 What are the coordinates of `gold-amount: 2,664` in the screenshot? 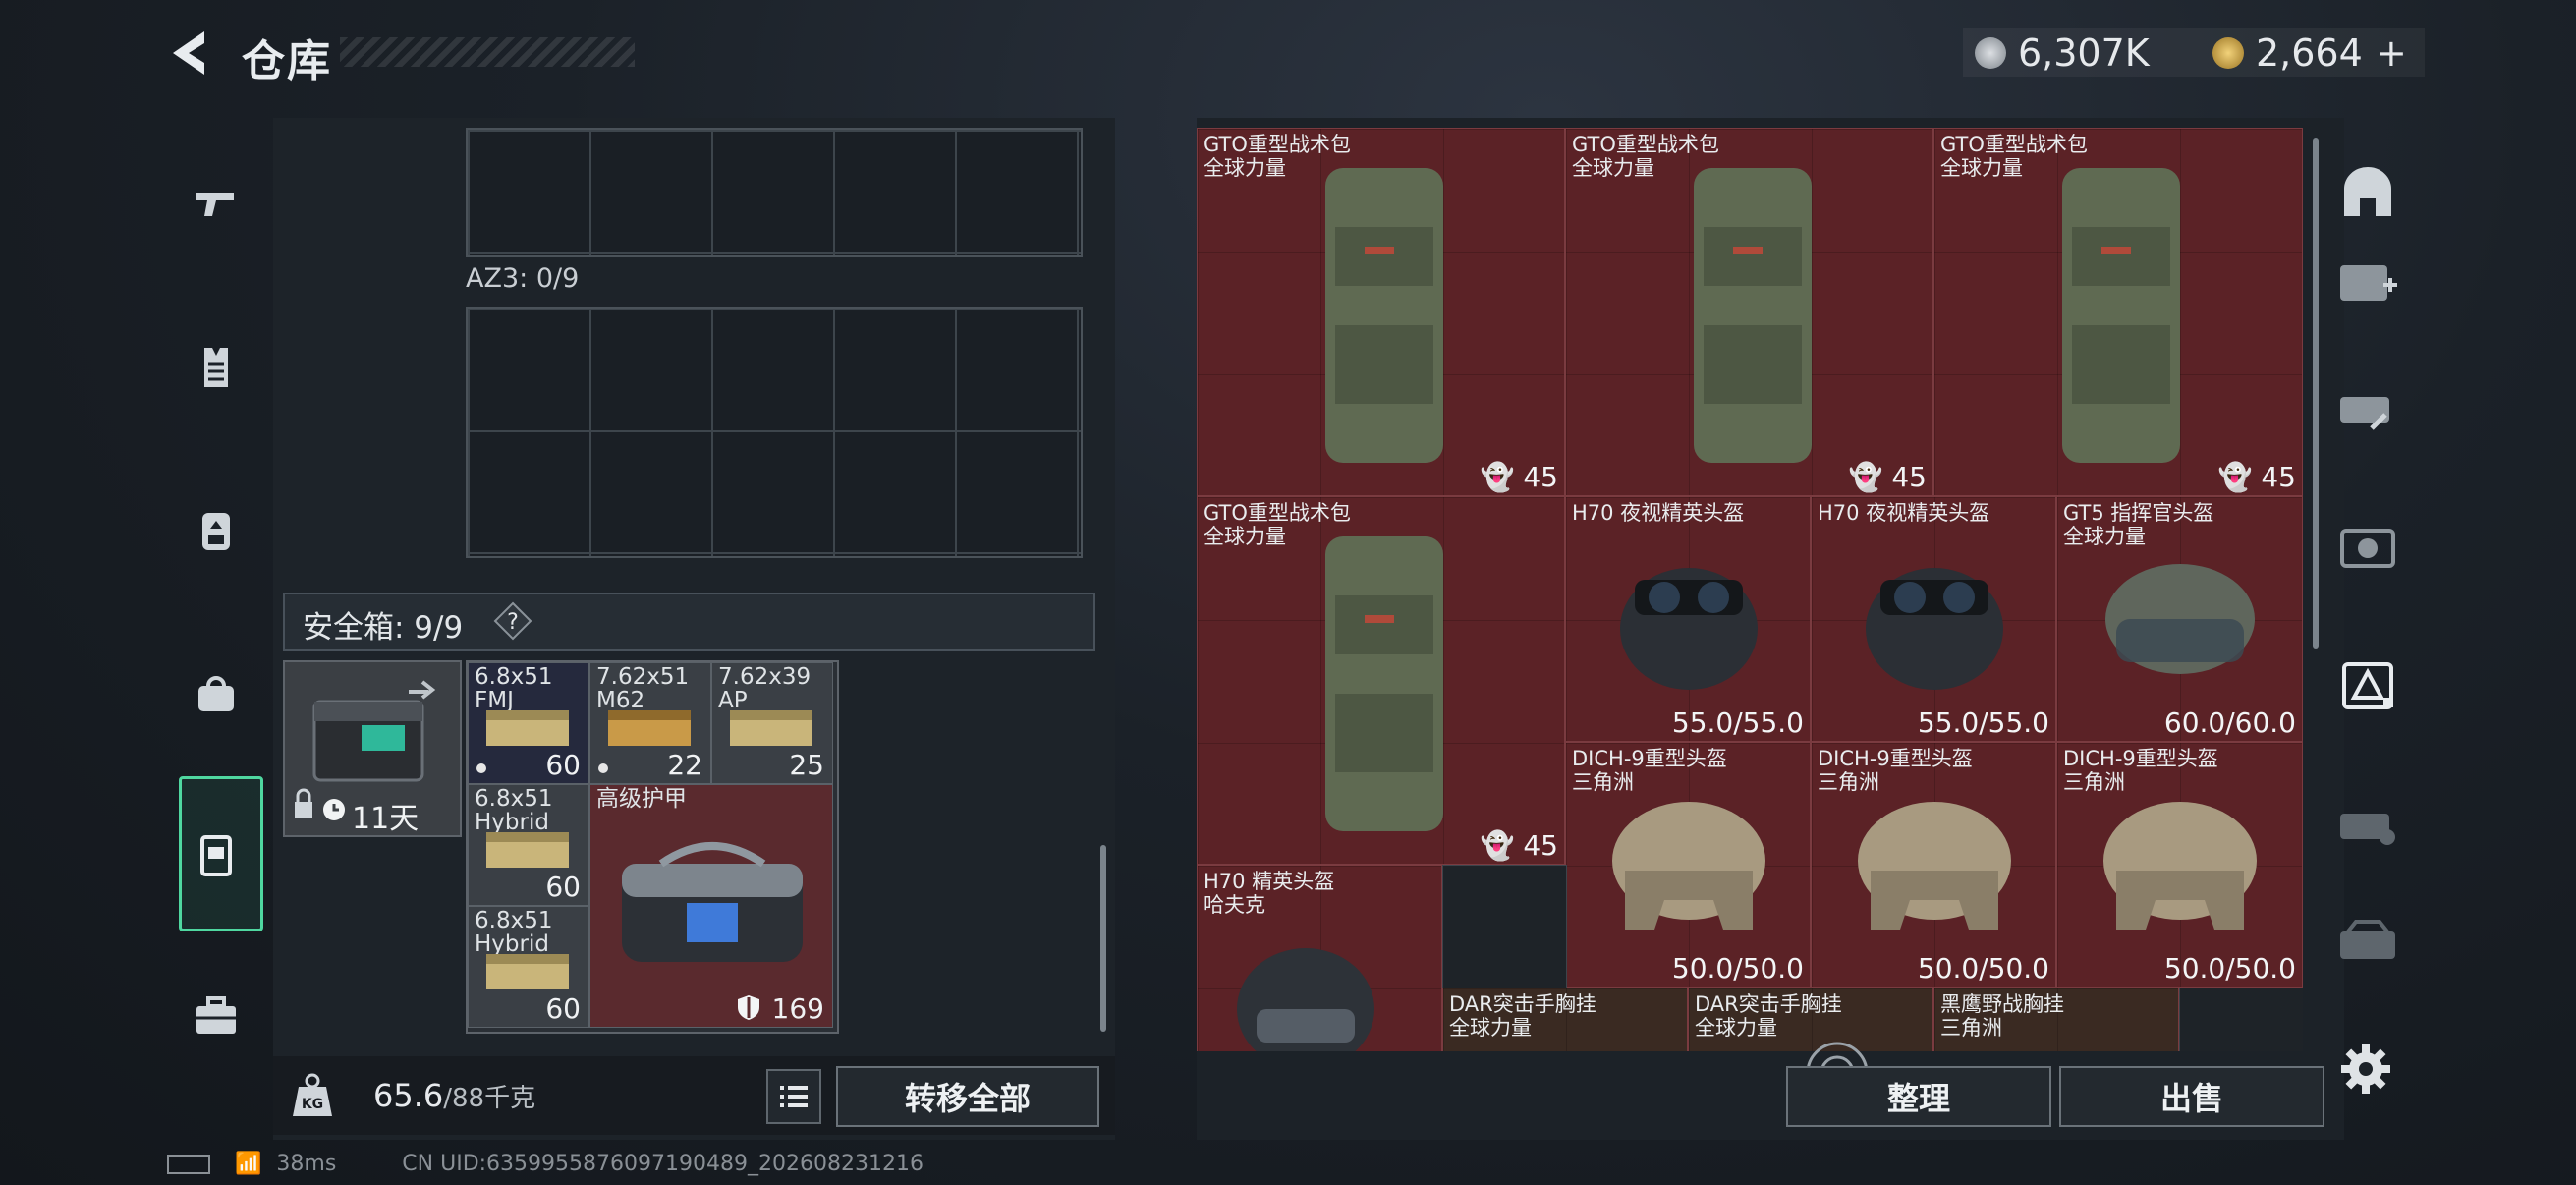 It's located at (2309, 53).